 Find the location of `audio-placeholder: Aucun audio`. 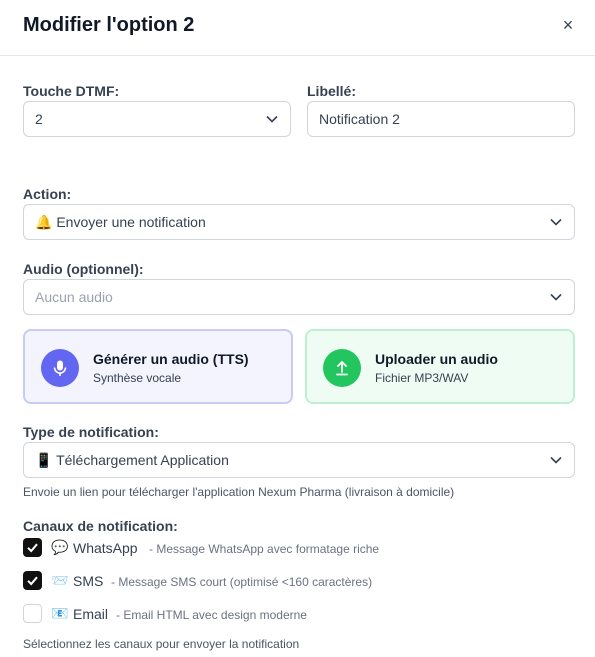

audio-placeholder: Aucun audio is located at coordinates (74, 297).